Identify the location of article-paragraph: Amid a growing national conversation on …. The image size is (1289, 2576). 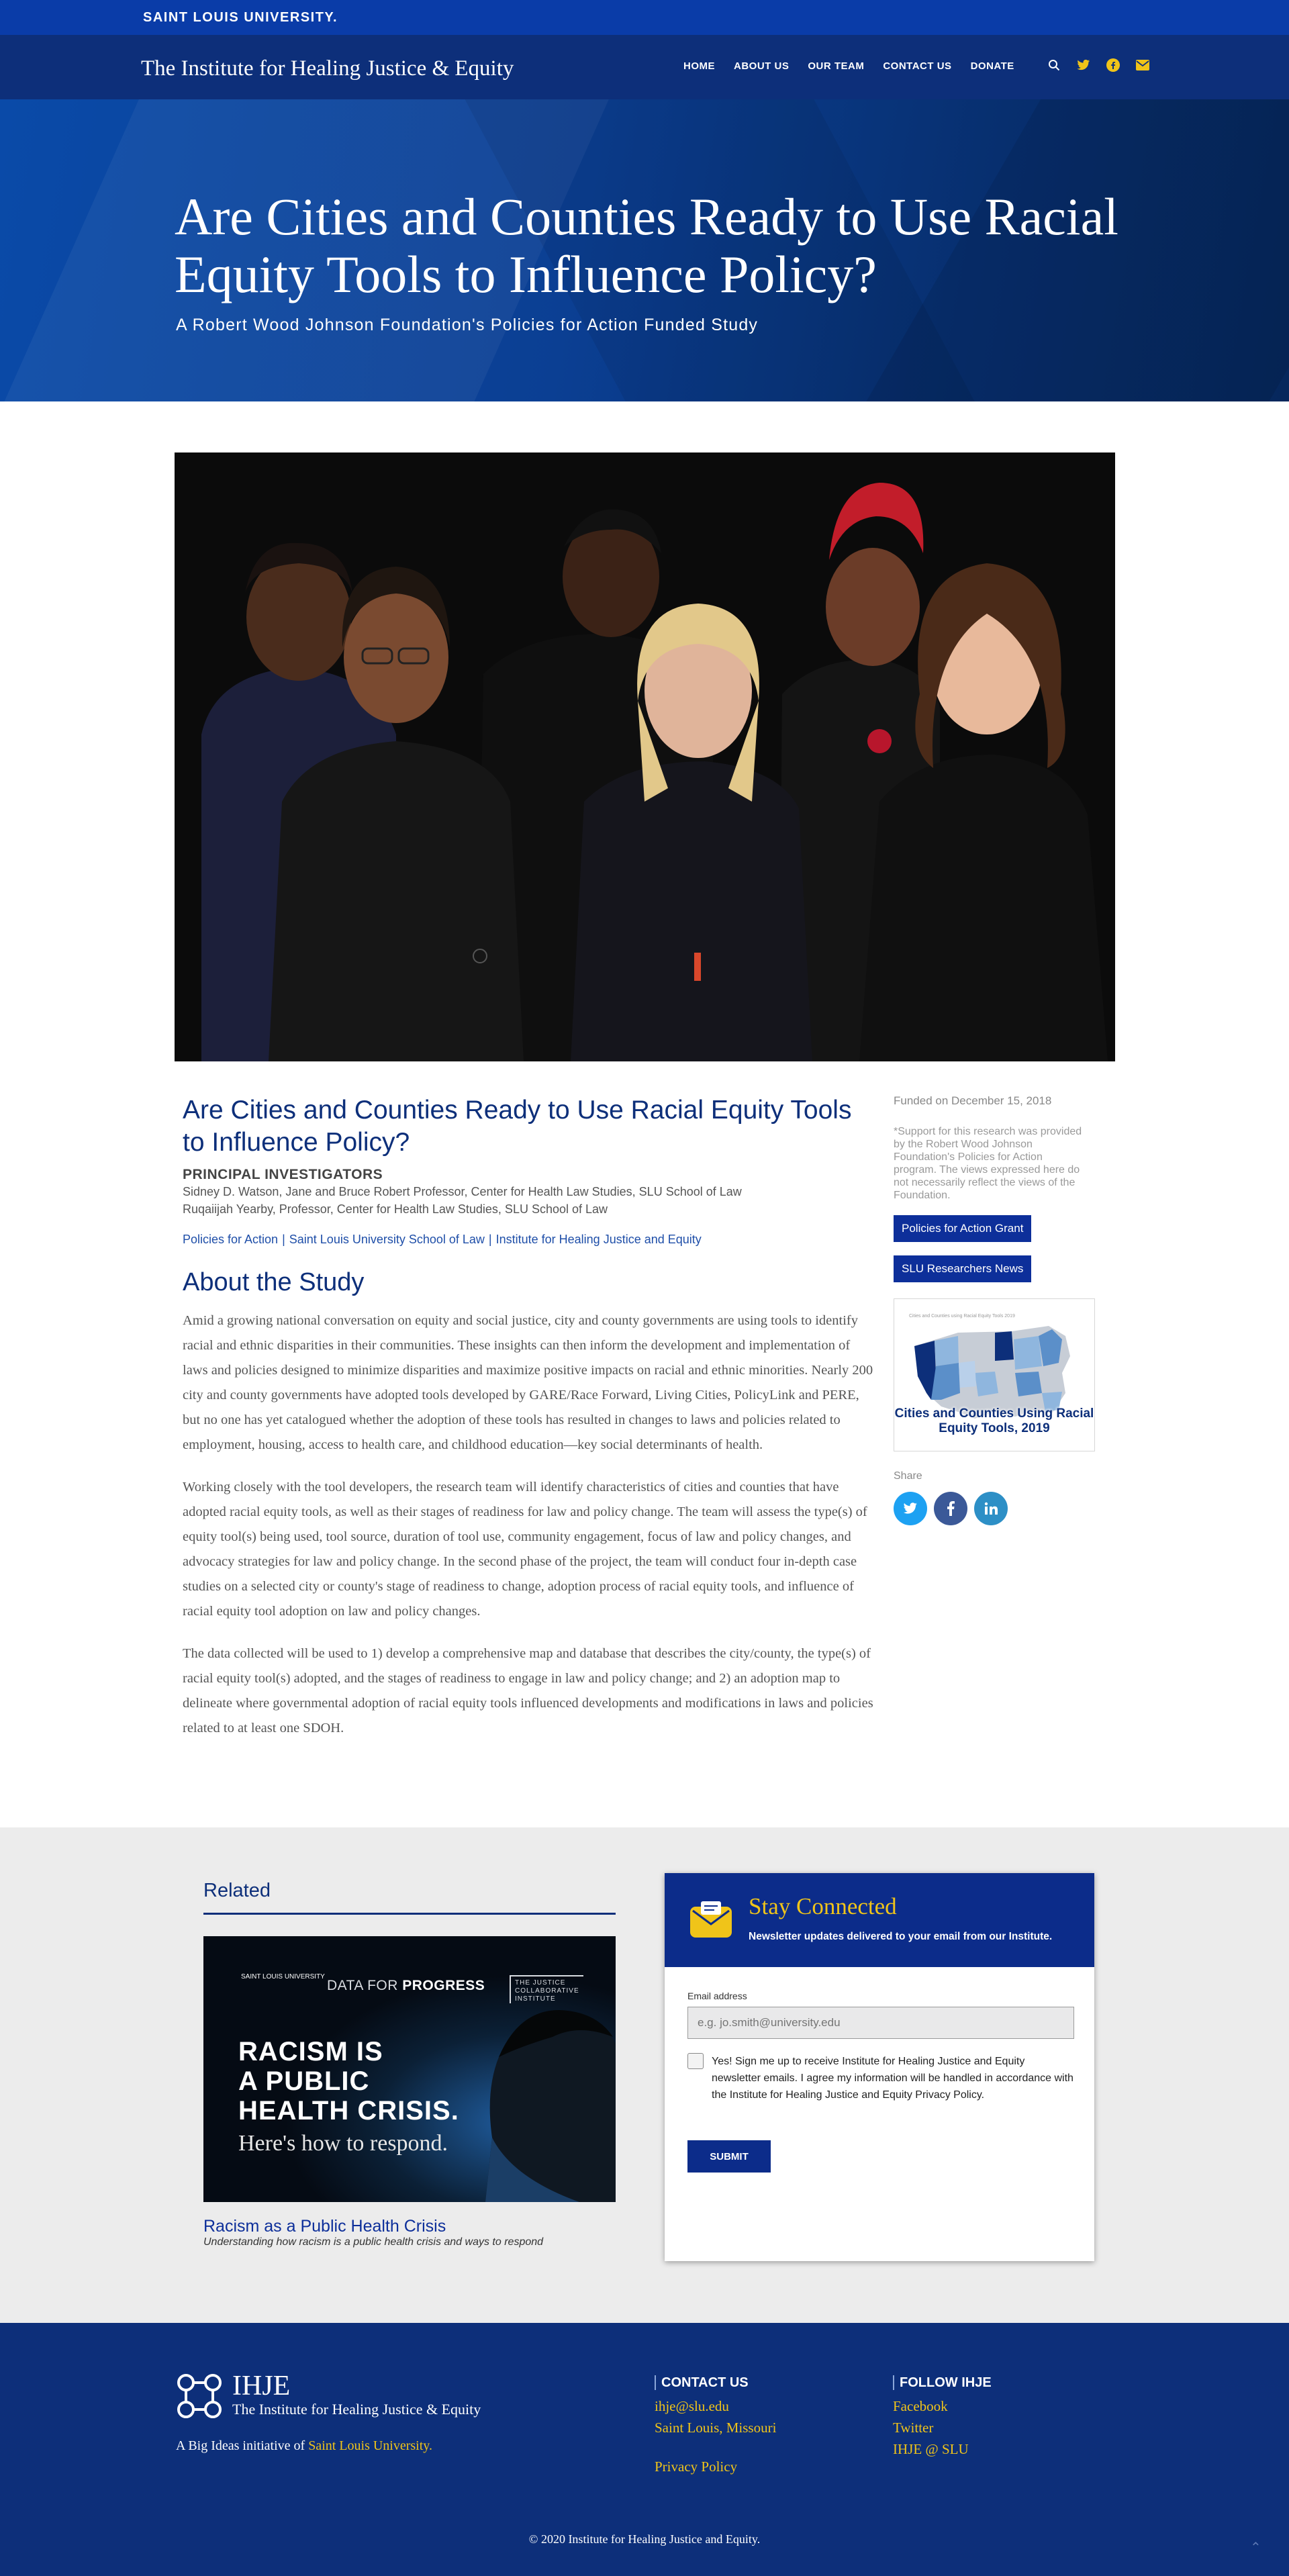
(528, 1383).